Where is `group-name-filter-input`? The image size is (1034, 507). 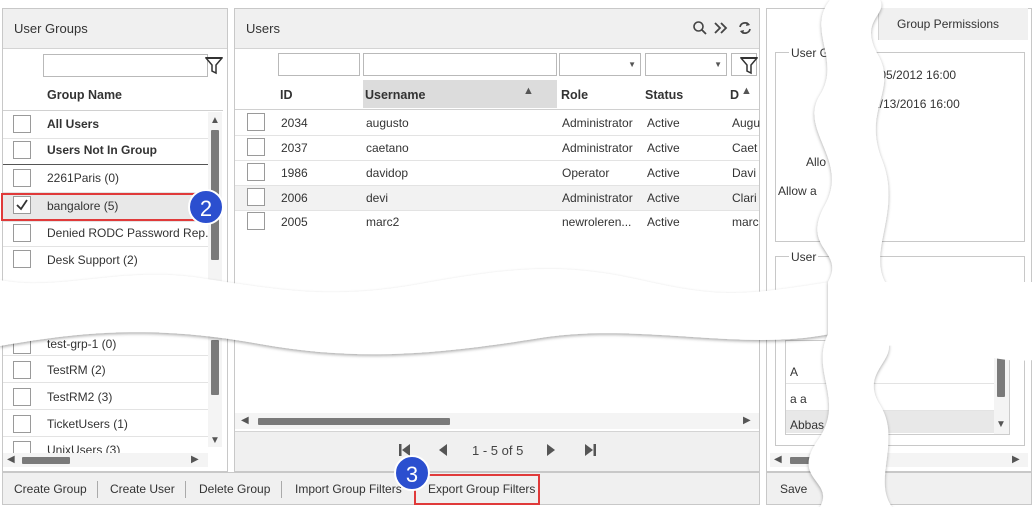 group-name-filter-input is located at coordinates (125, 65).